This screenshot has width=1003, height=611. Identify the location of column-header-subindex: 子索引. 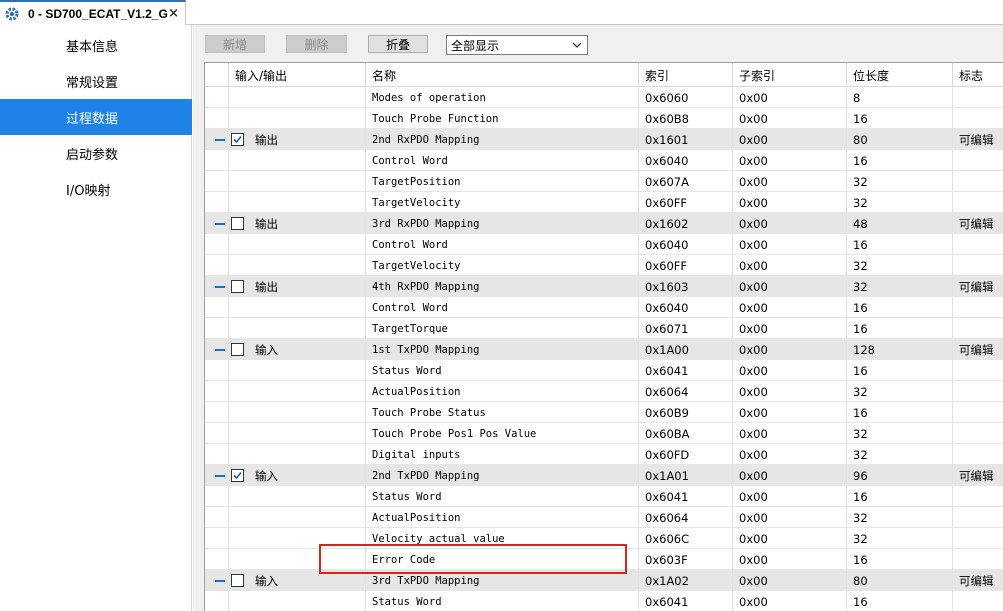
(789, 75).